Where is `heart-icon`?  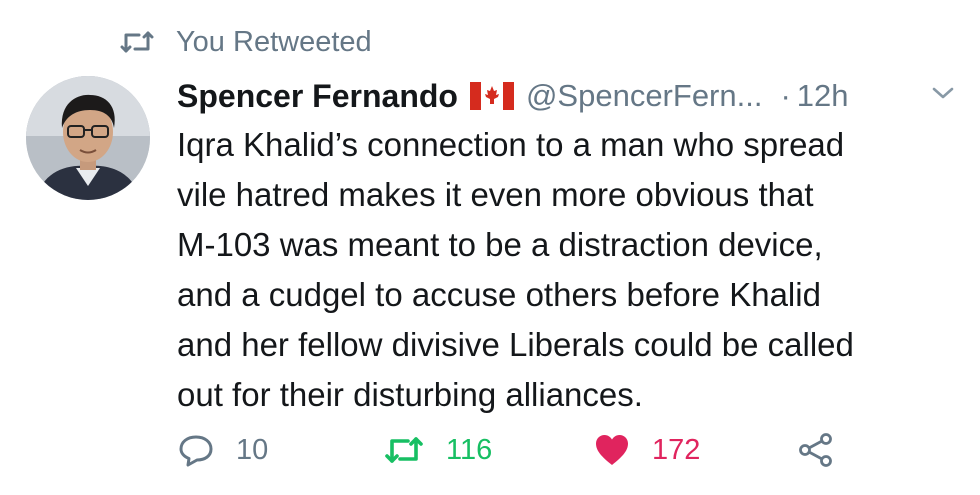
heart-icon is located at coordinates (612, 450).